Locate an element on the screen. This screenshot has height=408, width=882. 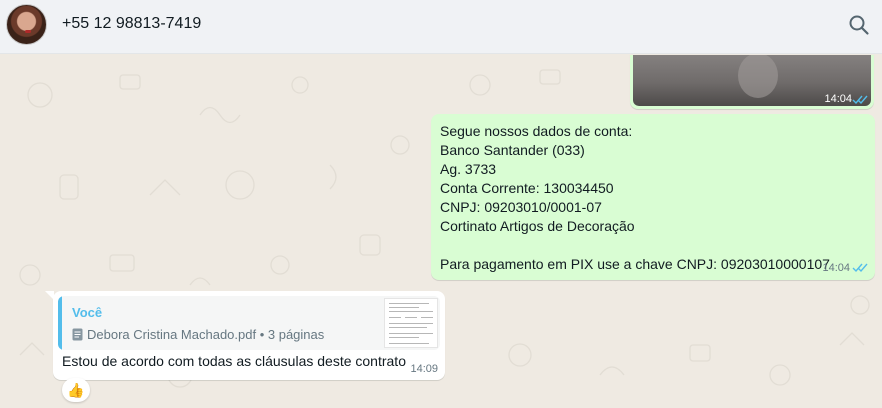
contact-name: +55 12 98813-7419 is located at coordinates (131, 24).